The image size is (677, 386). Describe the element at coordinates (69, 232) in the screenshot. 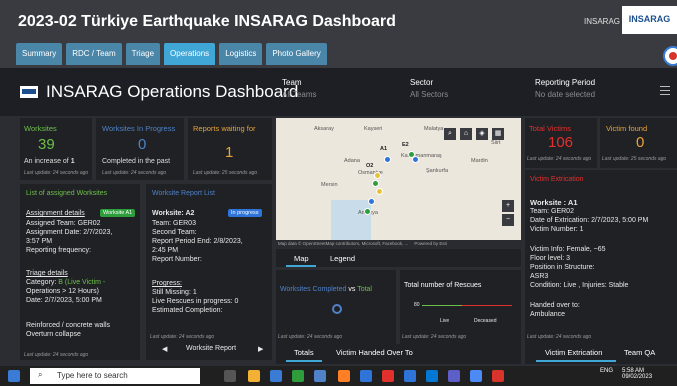

I see `assigned-line: Assignment Date: 2/7/2023,` at that location.